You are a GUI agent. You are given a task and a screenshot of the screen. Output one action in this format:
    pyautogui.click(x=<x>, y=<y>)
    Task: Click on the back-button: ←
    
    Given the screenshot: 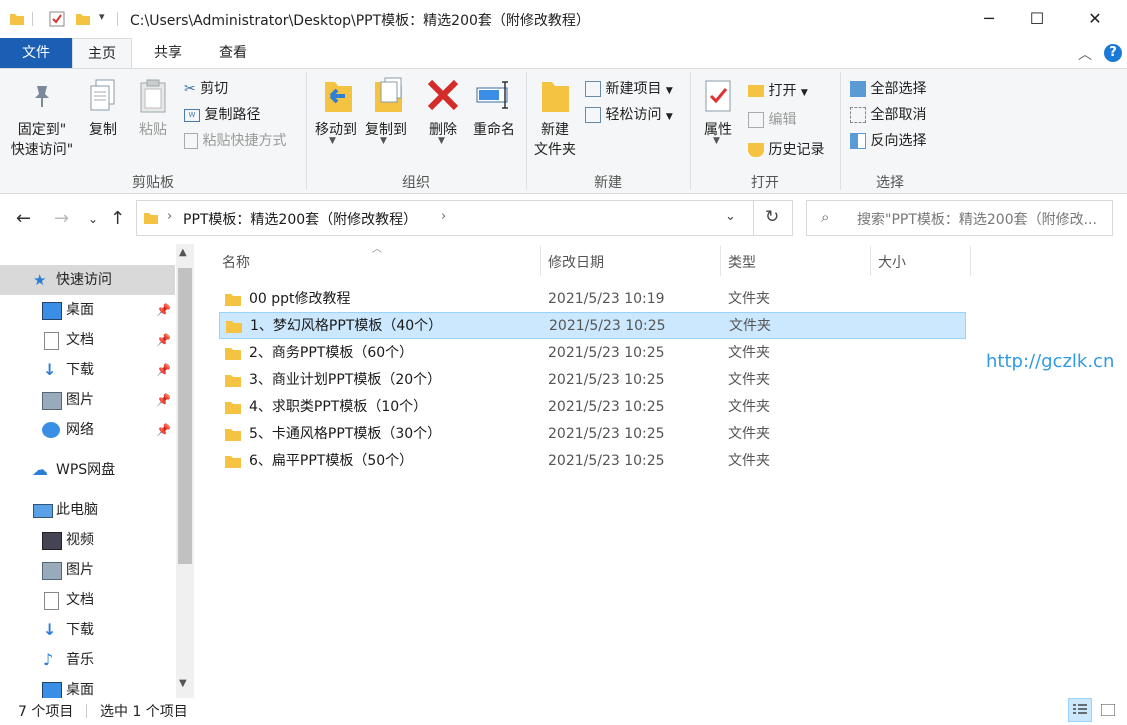 What is the action you would take?
    pyautogui.click(x=23, y=218)
    